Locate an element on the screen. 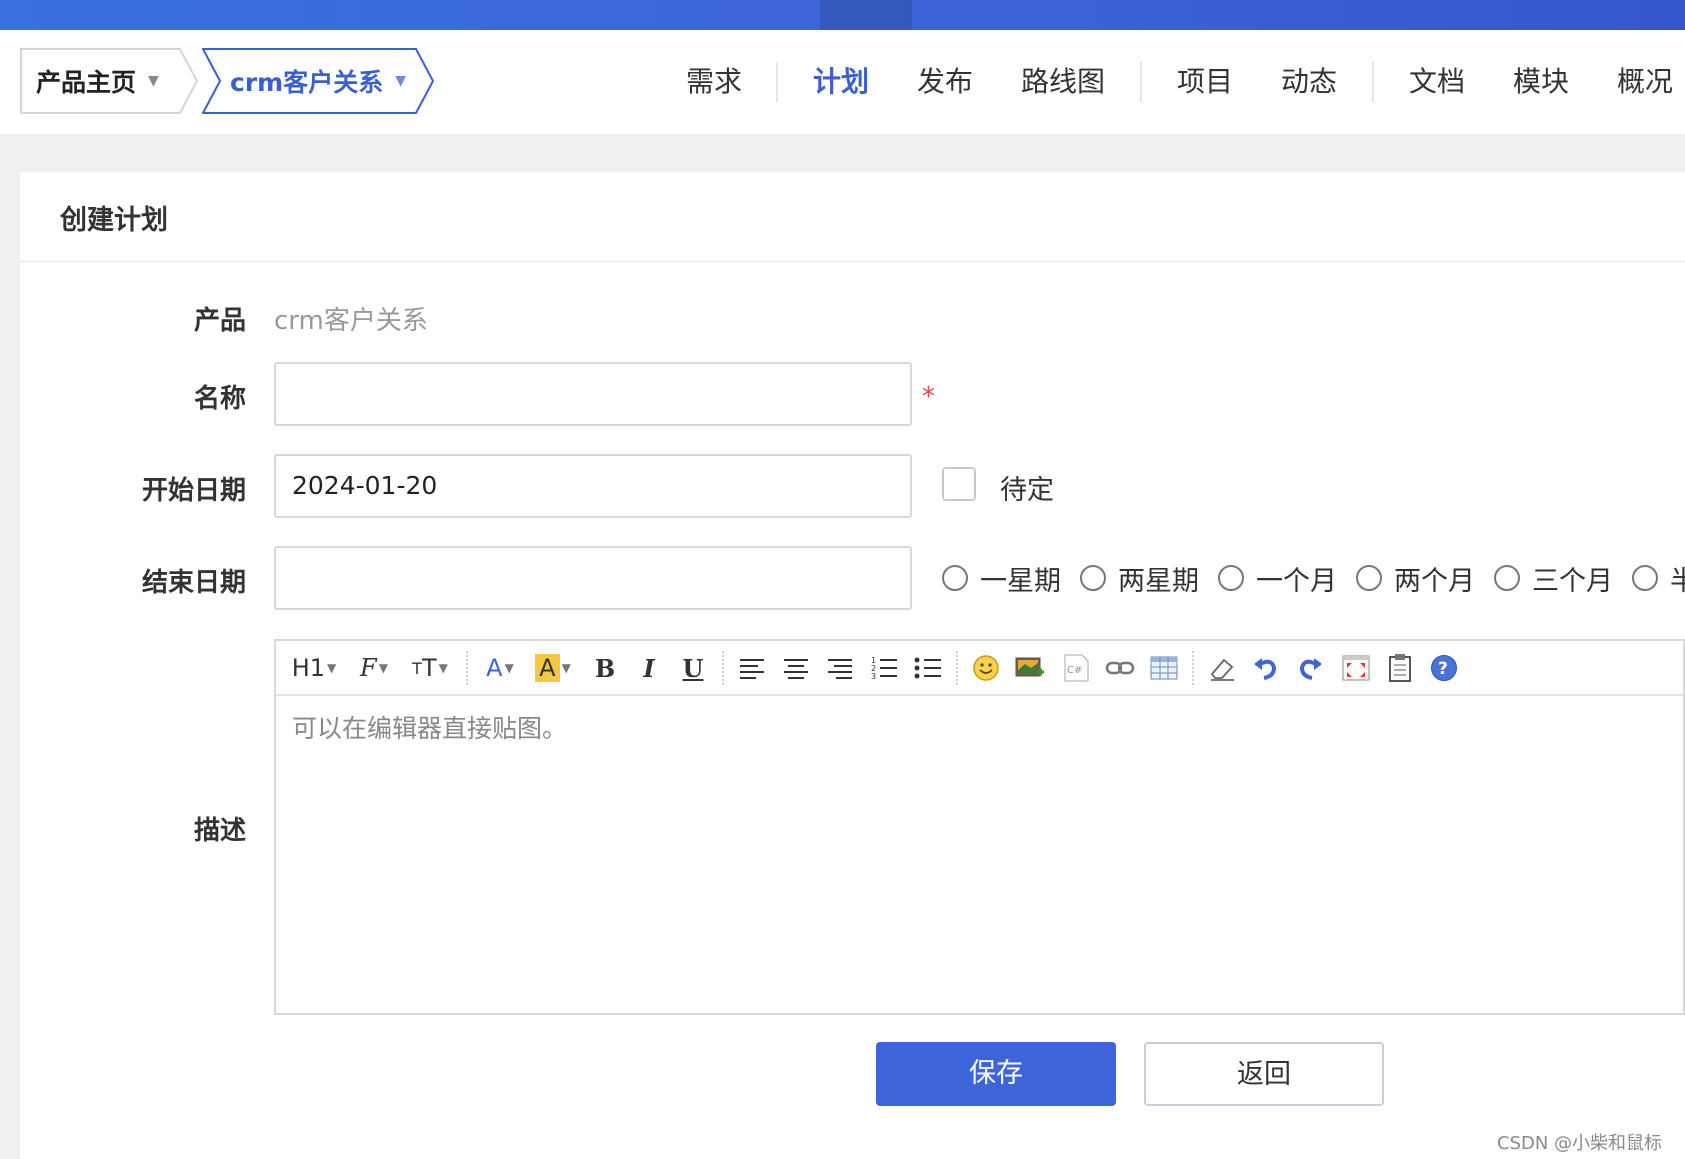 This screenshot has width=1685, height=1159. smiley-icon is located at coordinates (986, 668).